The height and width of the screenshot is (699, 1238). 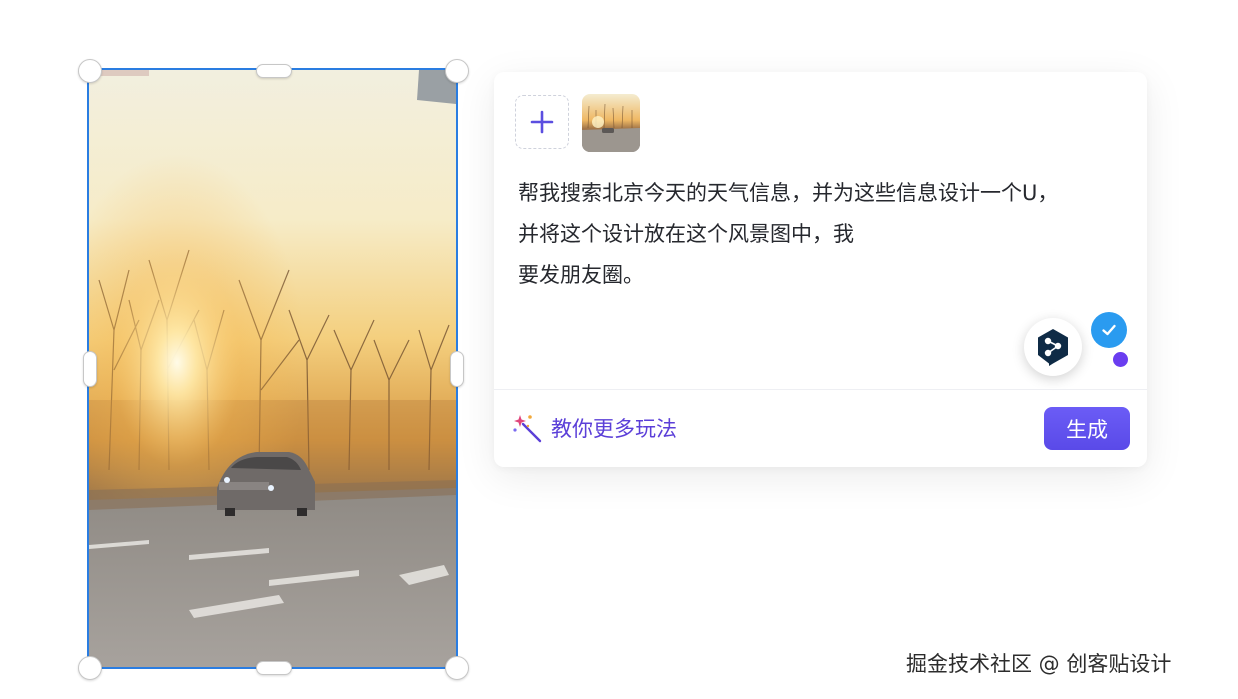 I want to click on status-badge, so click(x=1109, y=330).